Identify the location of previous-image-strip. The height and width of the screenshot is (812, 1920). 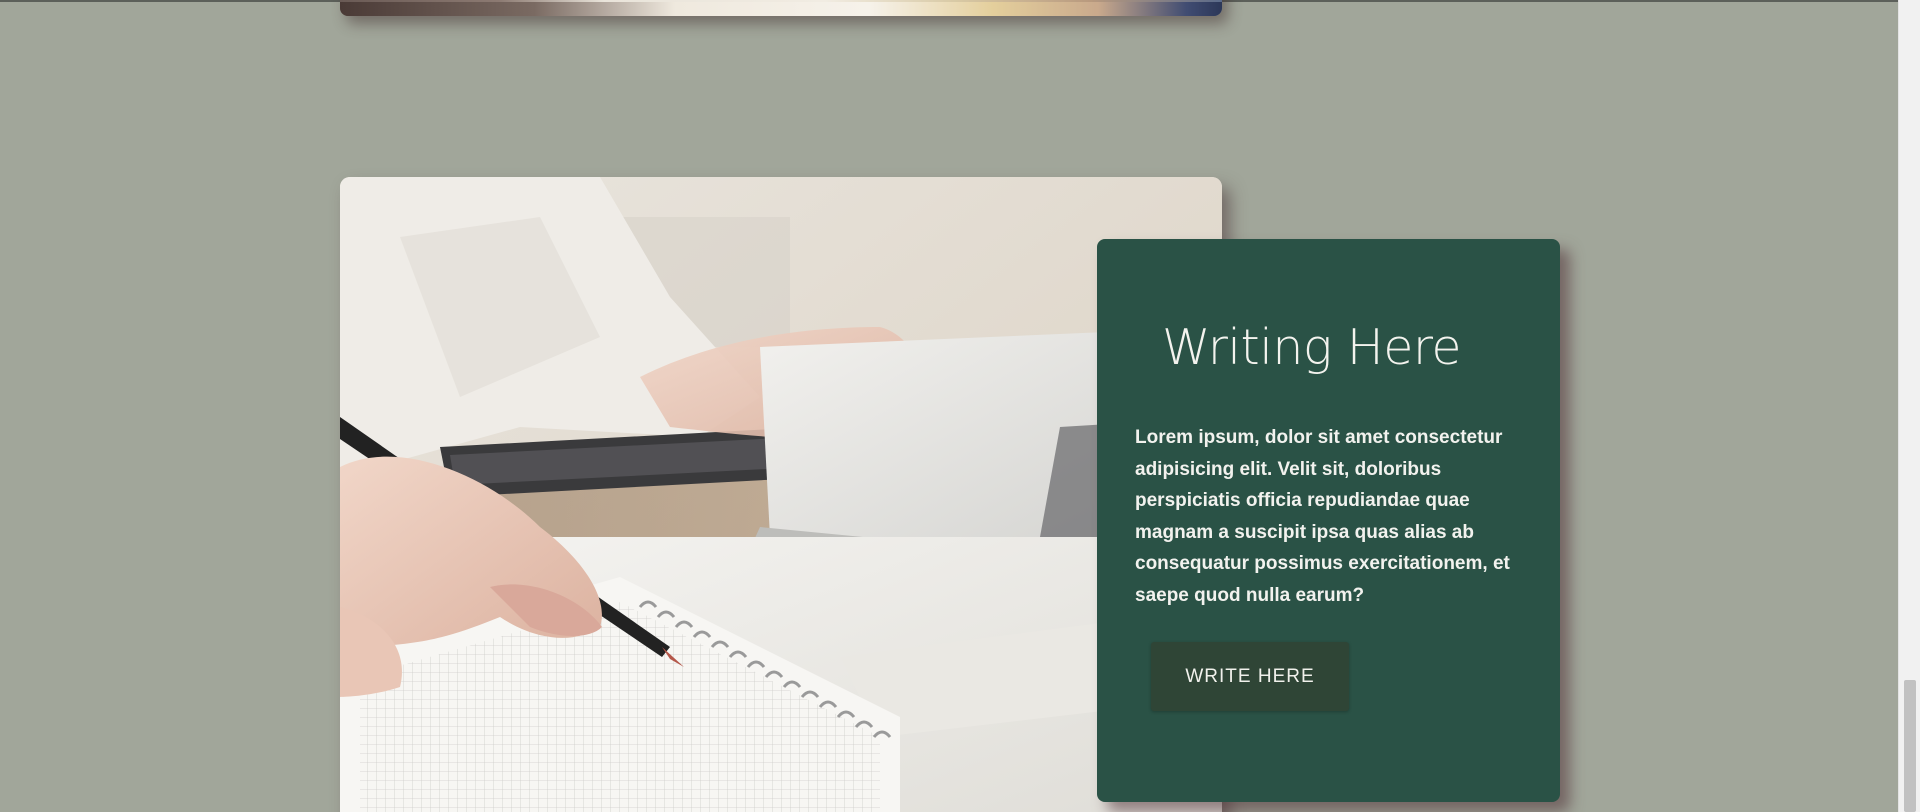
(781, 9).